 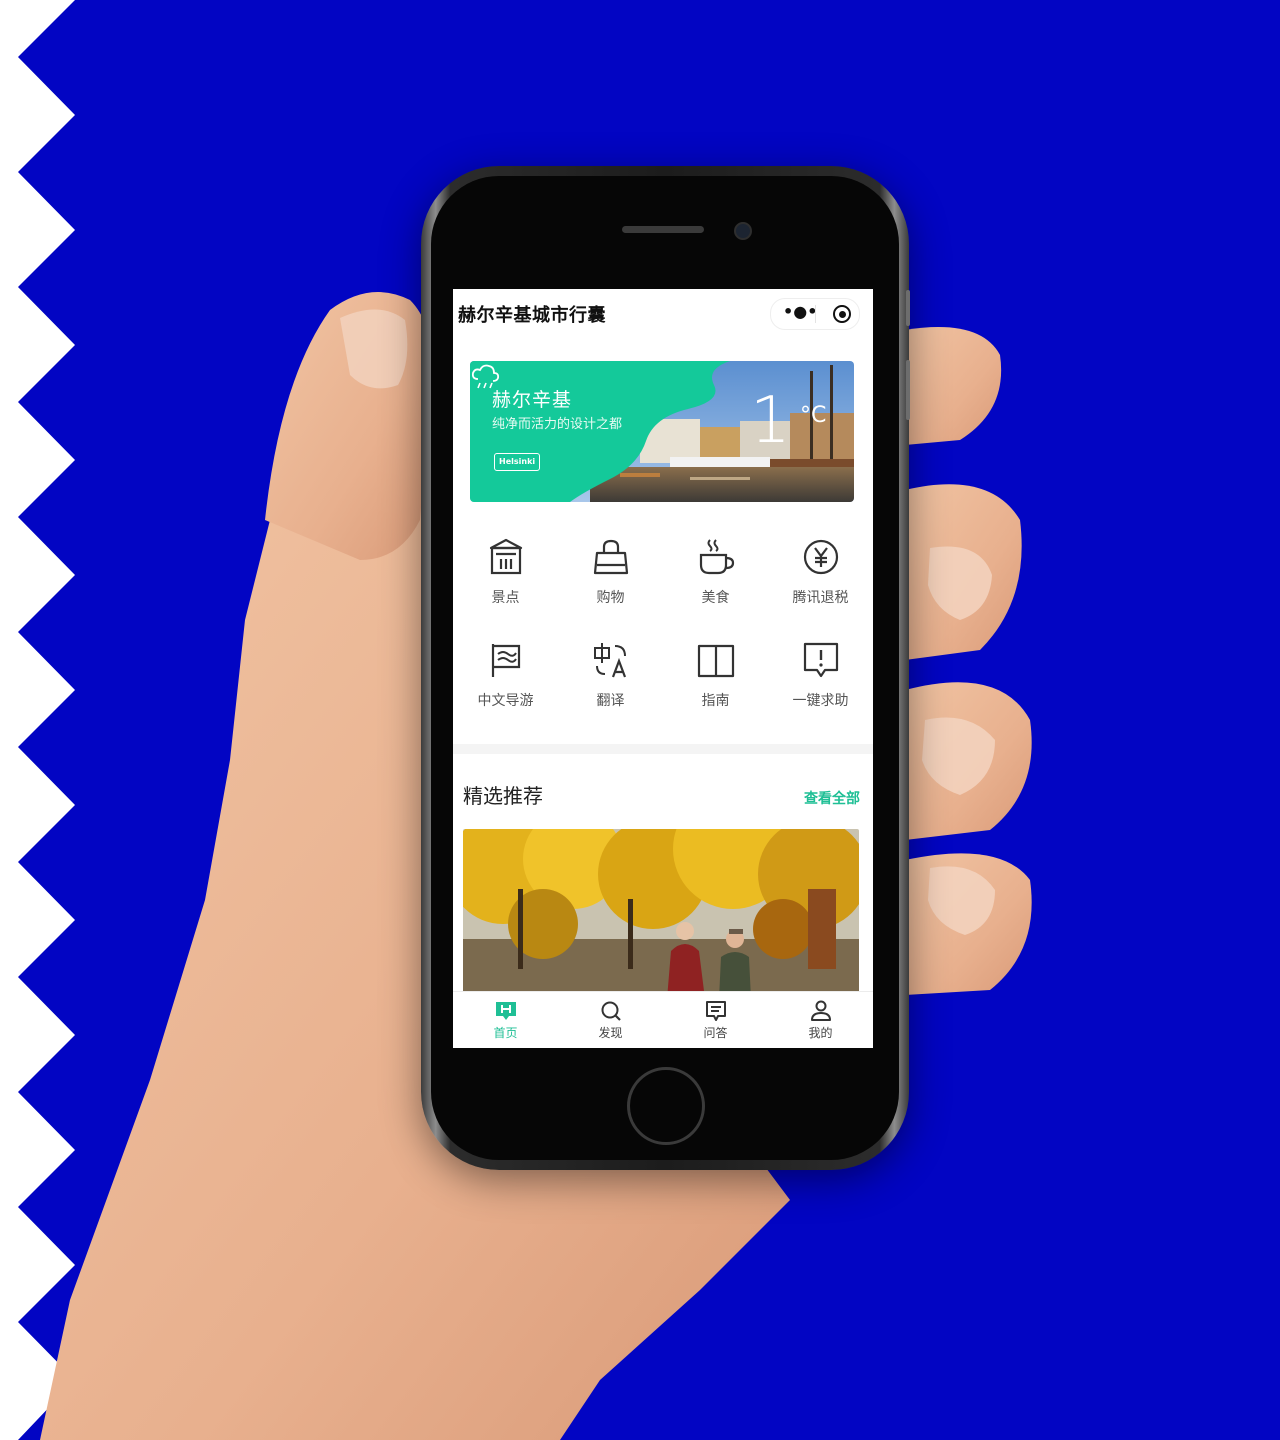 What do you see at coordinates (715, 1011) in the screenshot?
I see `chat-icon` at bounding box center [715, 1011].